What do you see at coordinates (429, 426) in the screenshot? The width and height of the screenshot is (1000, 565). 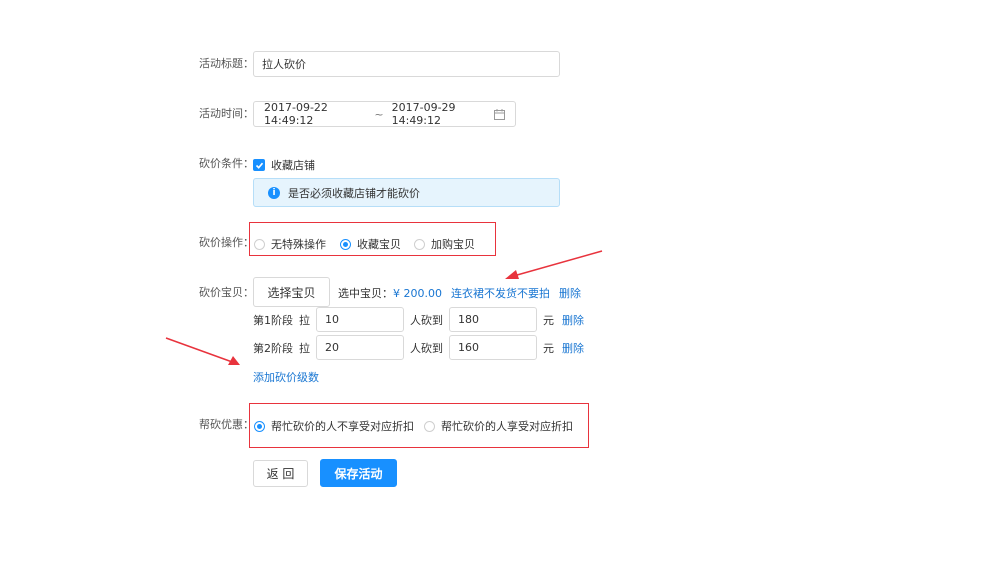 I see `radio-icon` at bounding box center [429, 426].